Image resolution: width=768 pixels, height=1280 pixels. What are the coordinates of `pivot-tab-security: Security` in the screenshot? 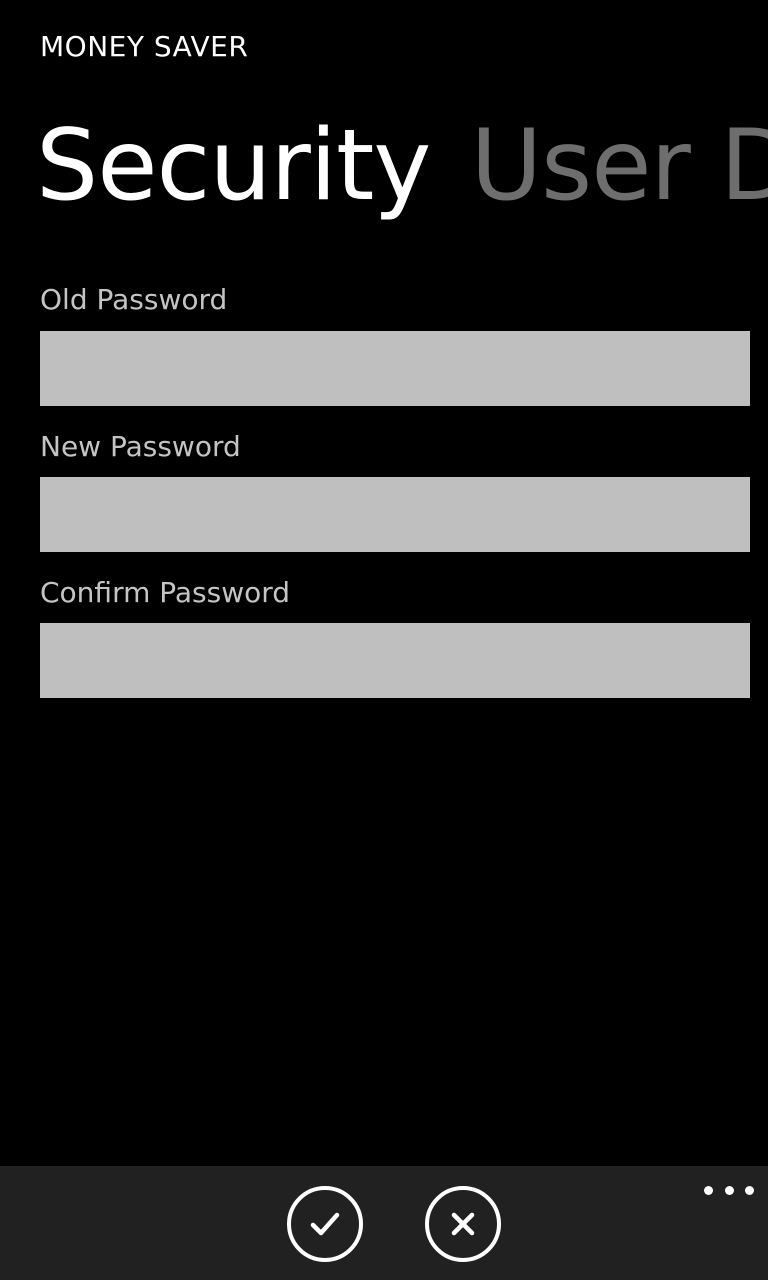 It's located at (233, 166).